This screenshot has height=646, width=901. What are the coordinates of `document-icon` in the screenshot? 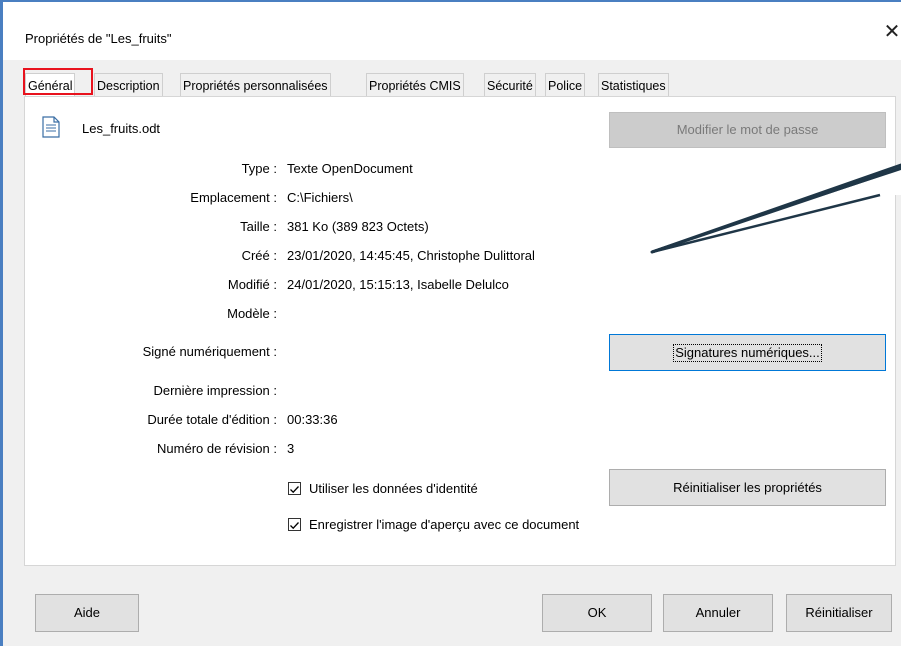 It's located at (51, 127).